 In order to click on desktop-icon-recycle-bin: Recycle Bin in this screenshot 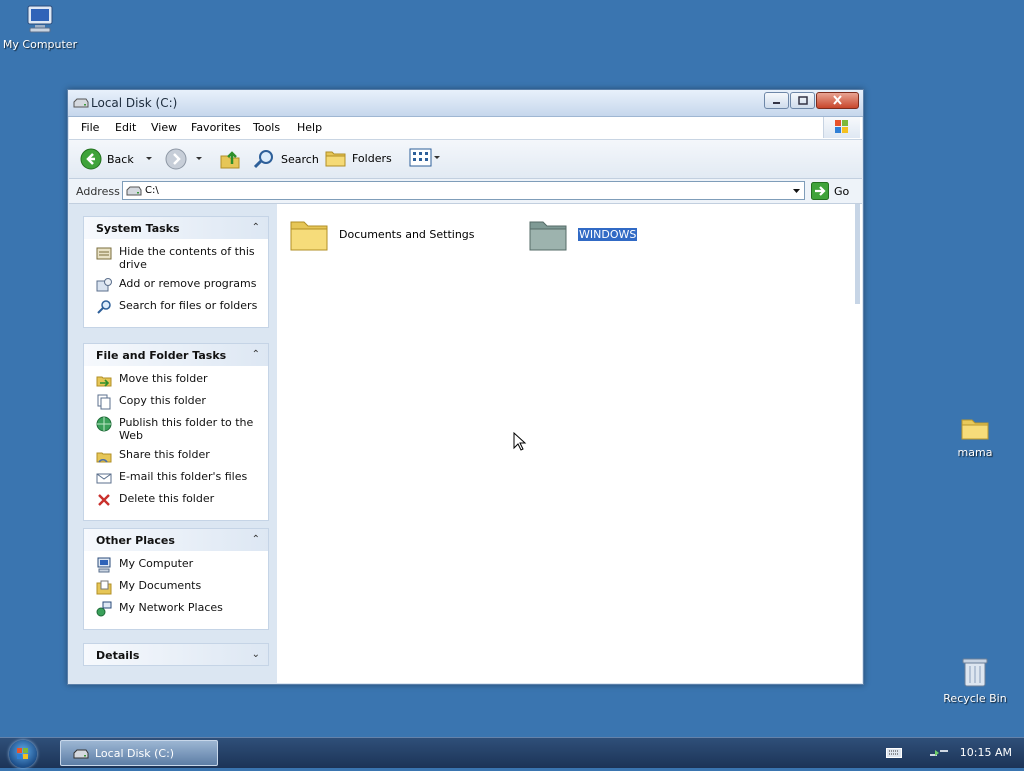, I will do `click(975, 680)`.